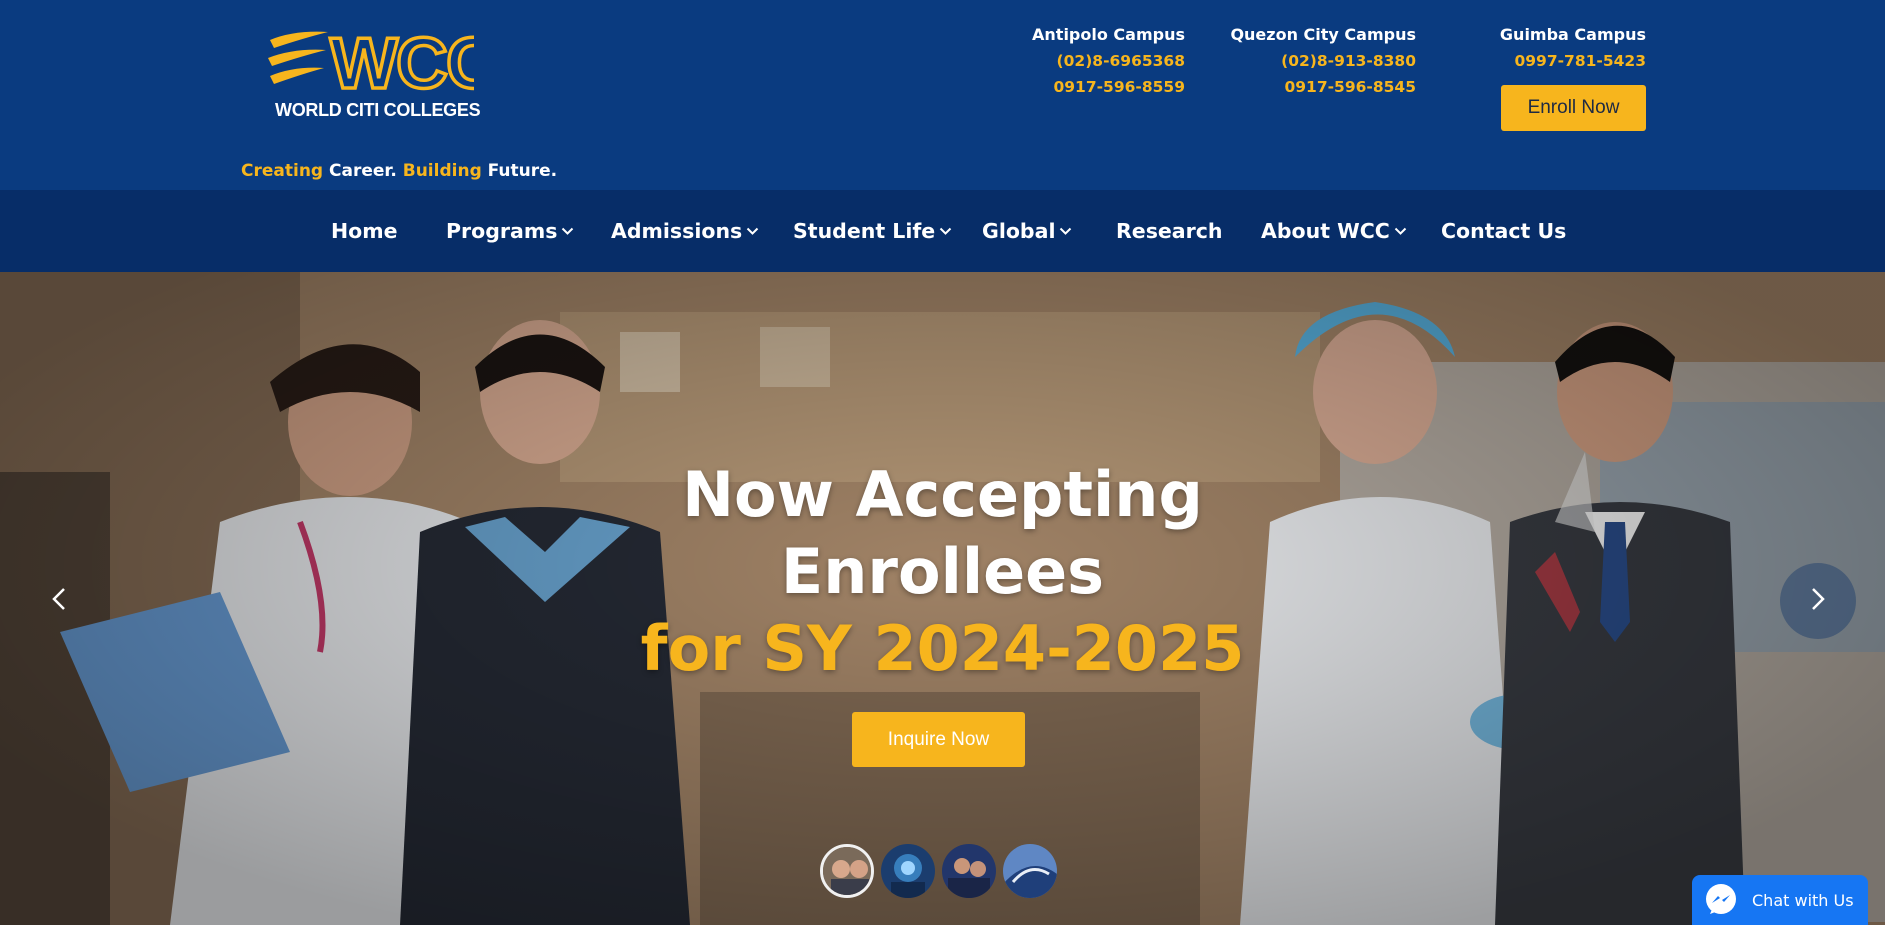  I want to click on logo-text: WCC, so click(402, 63).